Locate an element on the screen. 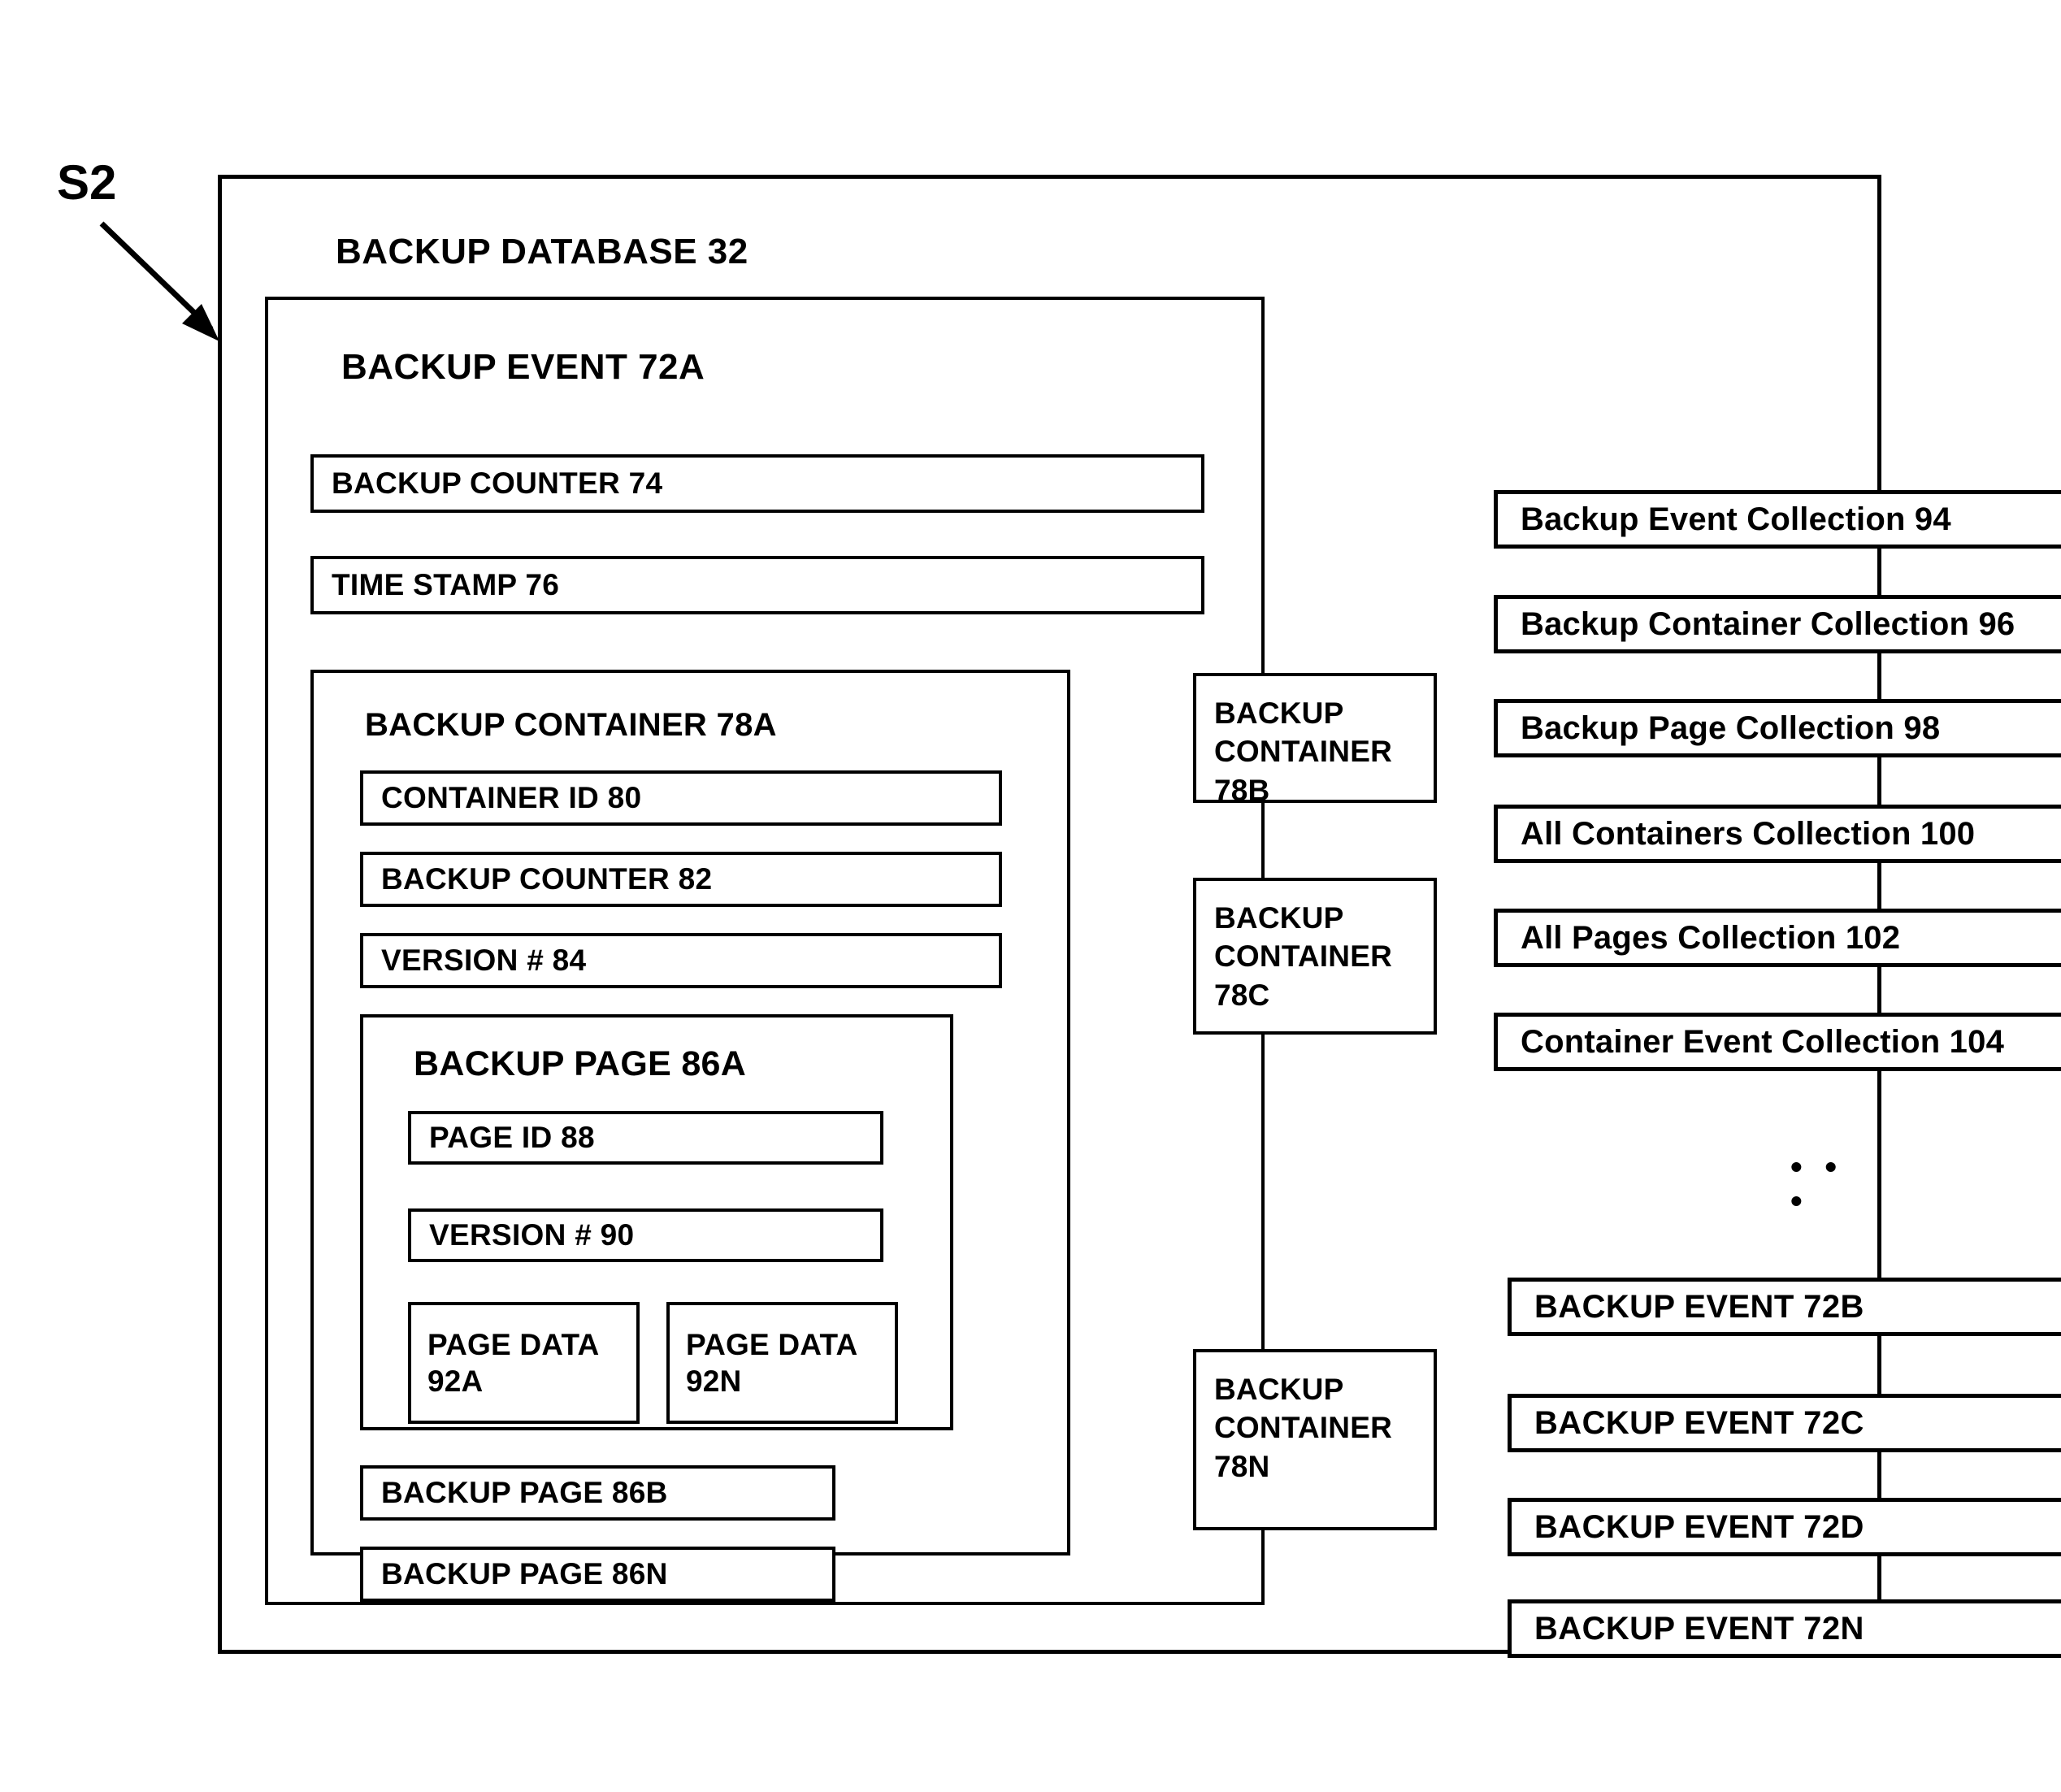 Image resolution: width=2061 pixels, height=1792 pixels. backup-page-collection-98-label: Backup Page Collection 98 is located at coordinates (1731, 727).